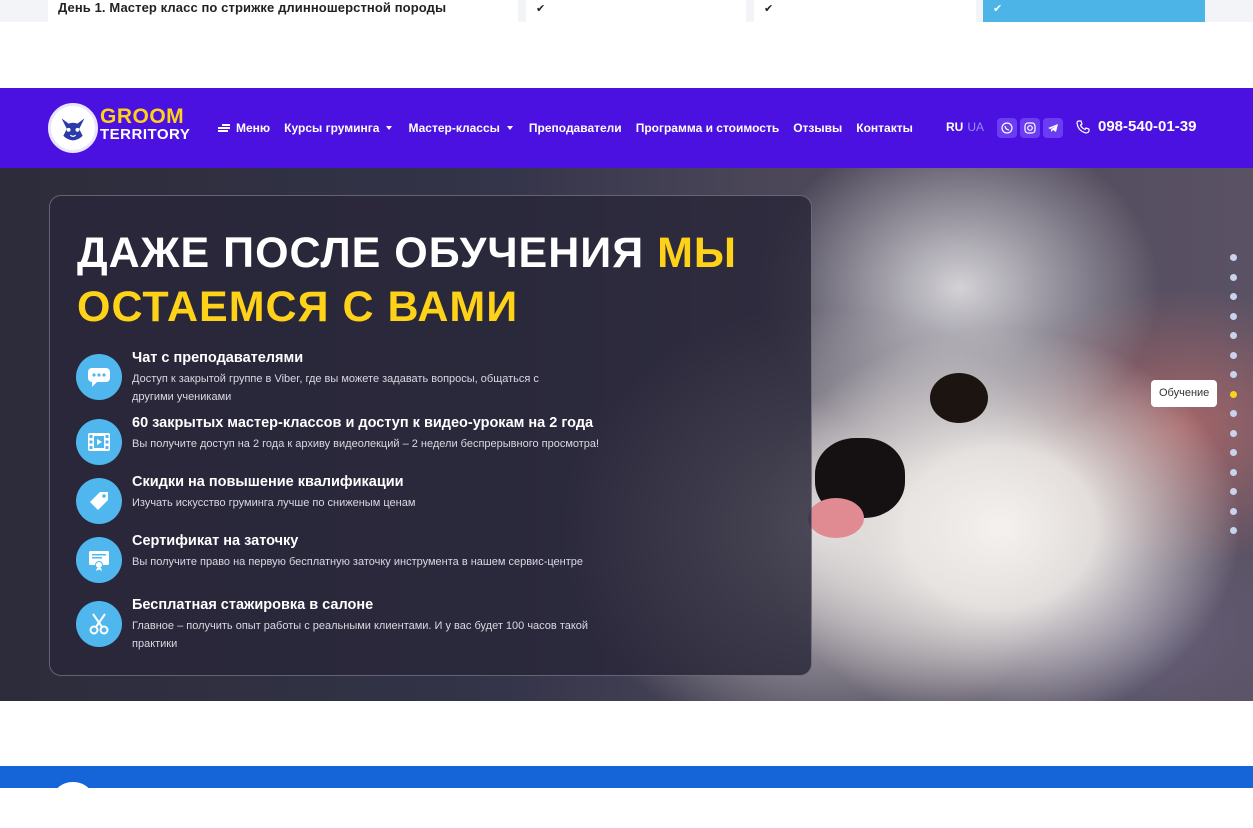  I want to click on nav-menu-label: Меню, so click(253, 128).